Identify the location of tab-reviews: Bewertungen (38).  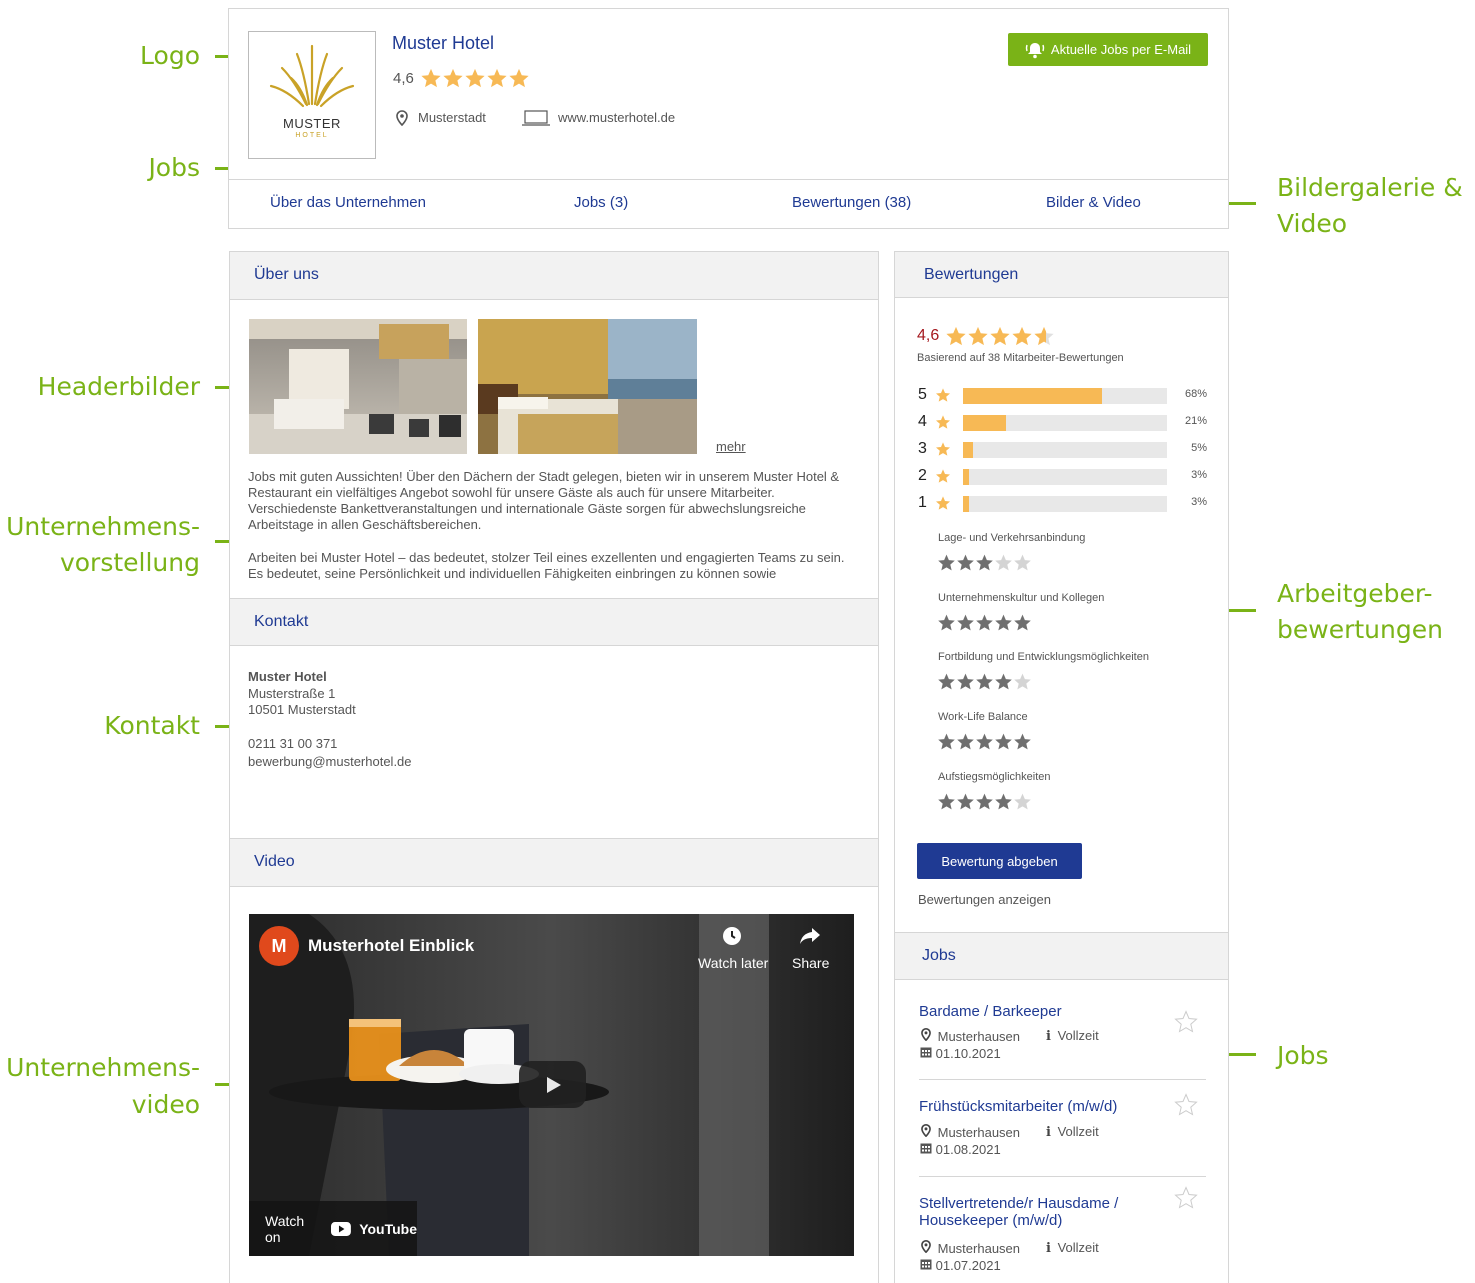
(851, 202).